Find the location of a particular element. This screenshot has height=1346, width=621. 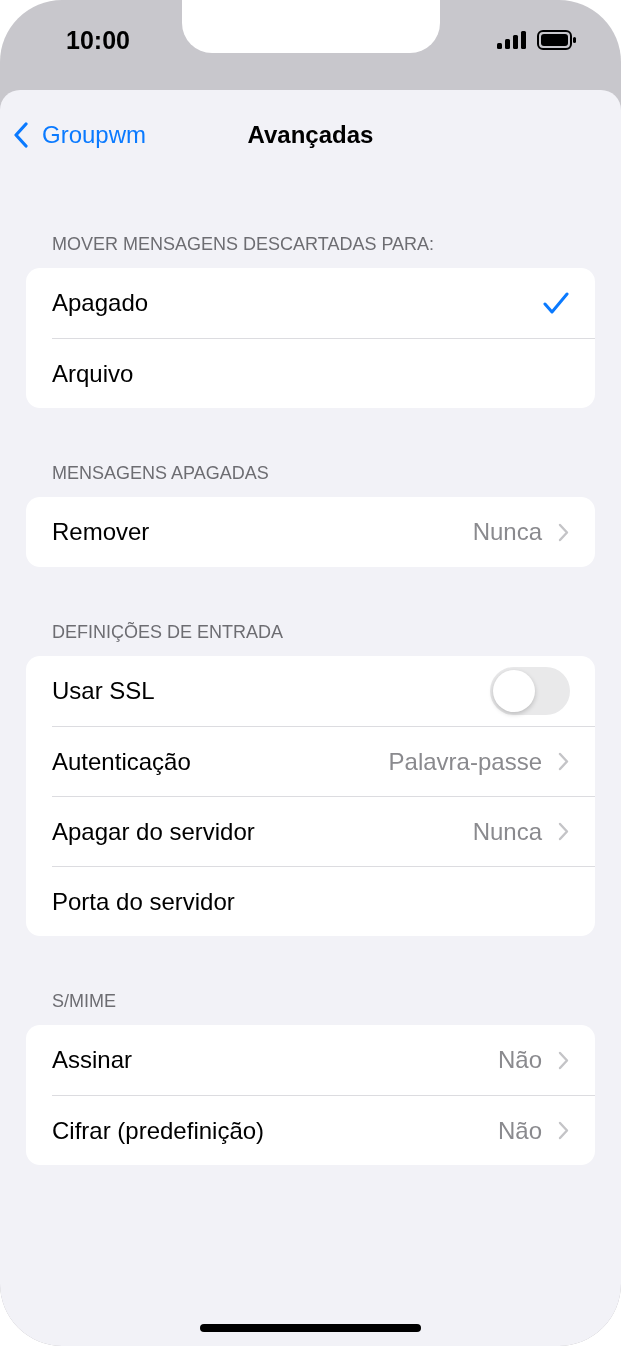

status-time: 10:00 is located at coordinates (98, 40).